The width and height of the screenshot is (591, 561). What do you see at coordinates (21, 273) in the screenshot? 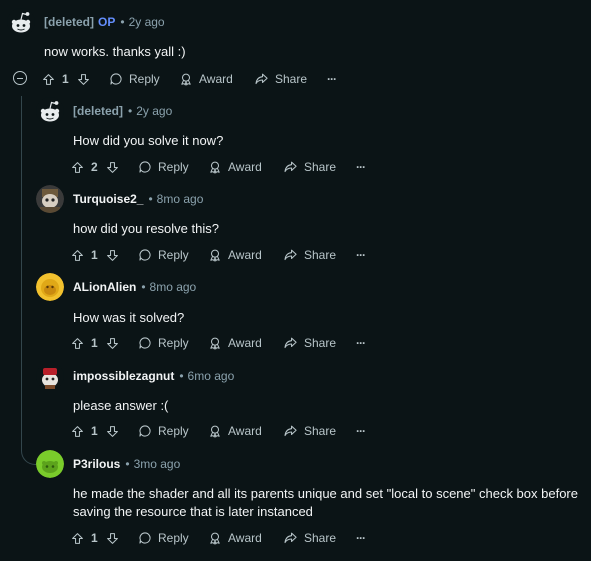
I see `thread-line` at bounding box center [21, 273].